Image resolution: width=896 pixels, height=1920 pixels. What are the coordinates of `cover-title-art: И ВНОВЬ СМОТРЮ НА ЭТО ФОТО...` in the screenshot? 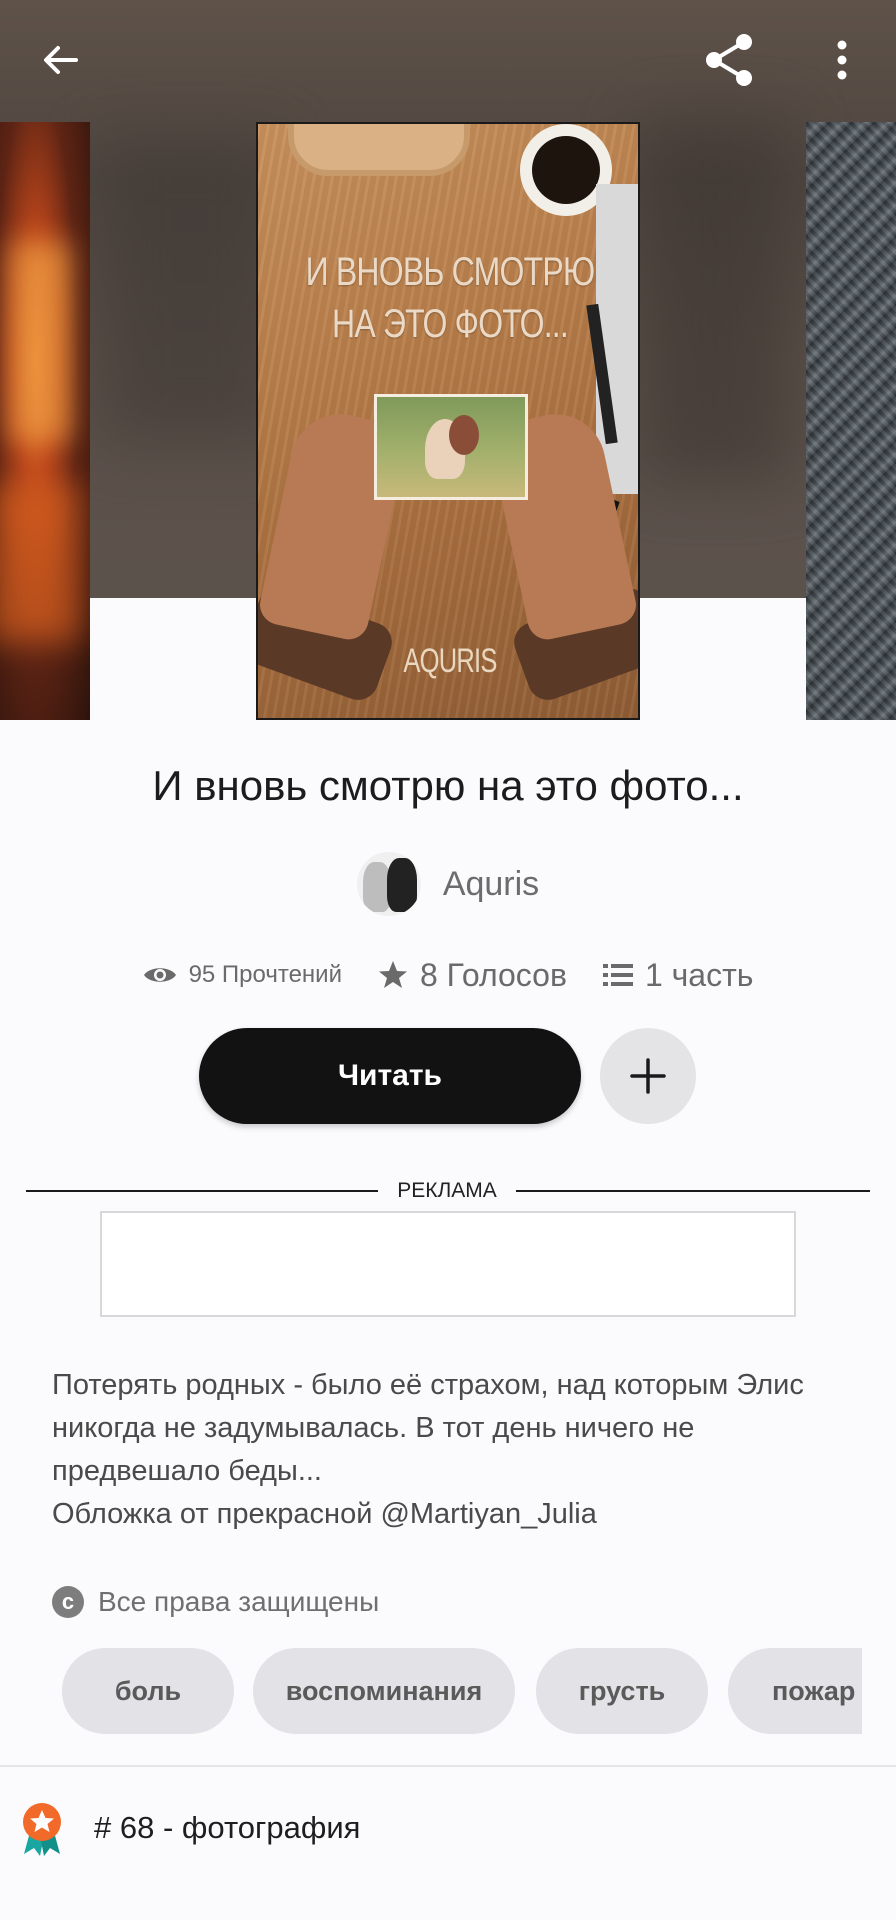 It's located at (450, 298).